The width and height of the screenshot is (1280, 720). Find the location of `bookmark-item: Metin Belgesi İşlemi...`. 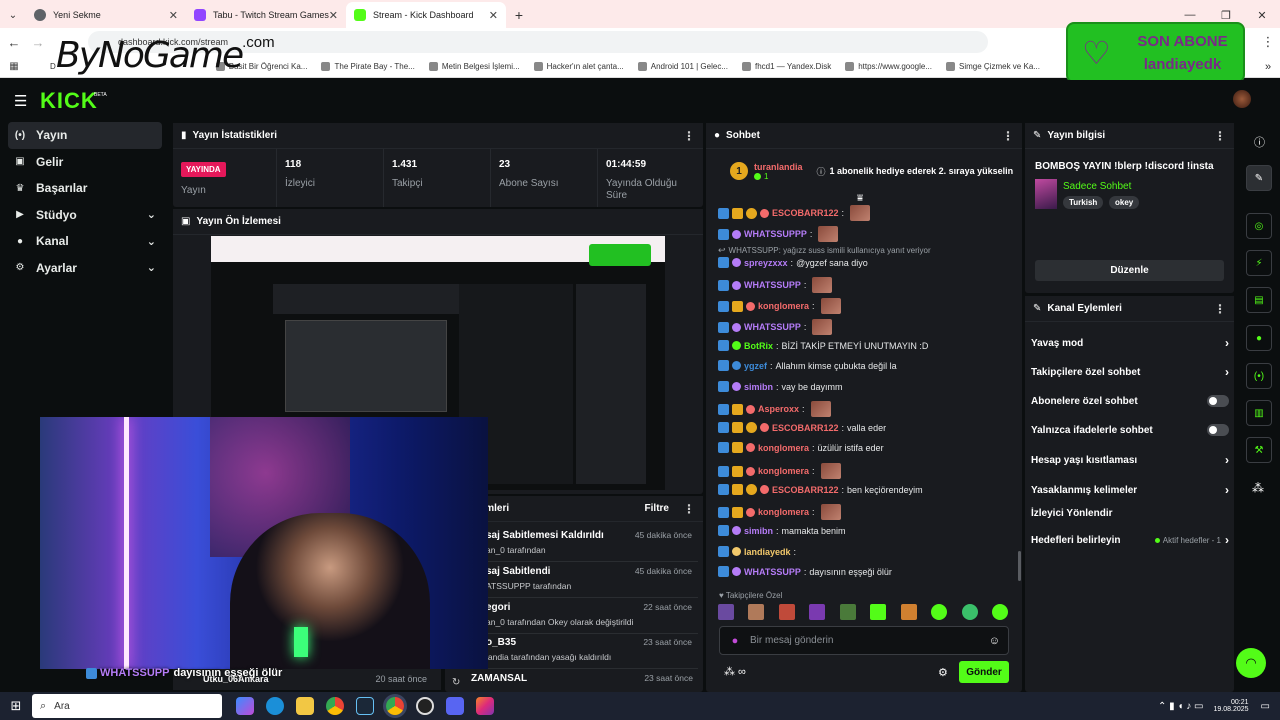

bookmark-item: Metin Belgesi İşlemi... is located at coordinates (474, 66).